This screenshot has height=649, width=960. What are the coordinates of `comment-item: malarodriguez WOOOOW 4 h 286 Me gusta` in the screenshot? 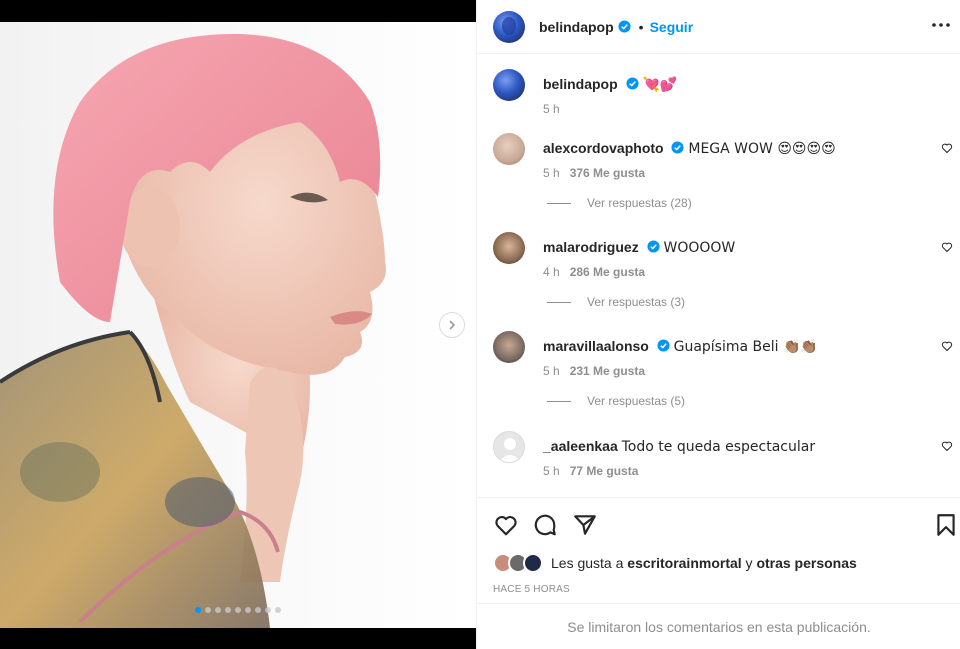 It's located at (723, 257).